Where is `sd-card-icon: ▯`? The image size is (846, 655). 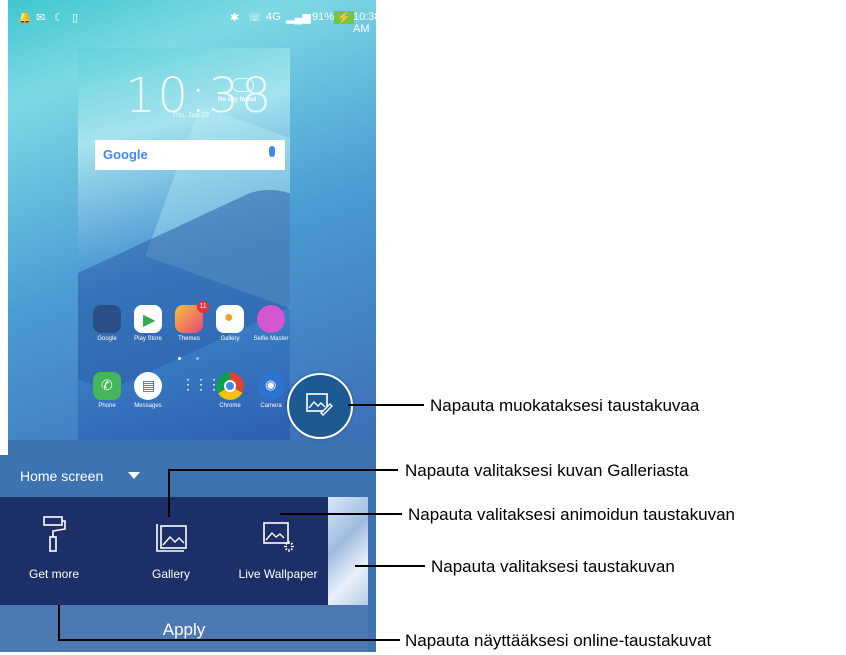 sd-card-icon: ▯ is located at coordinates (75, 18).